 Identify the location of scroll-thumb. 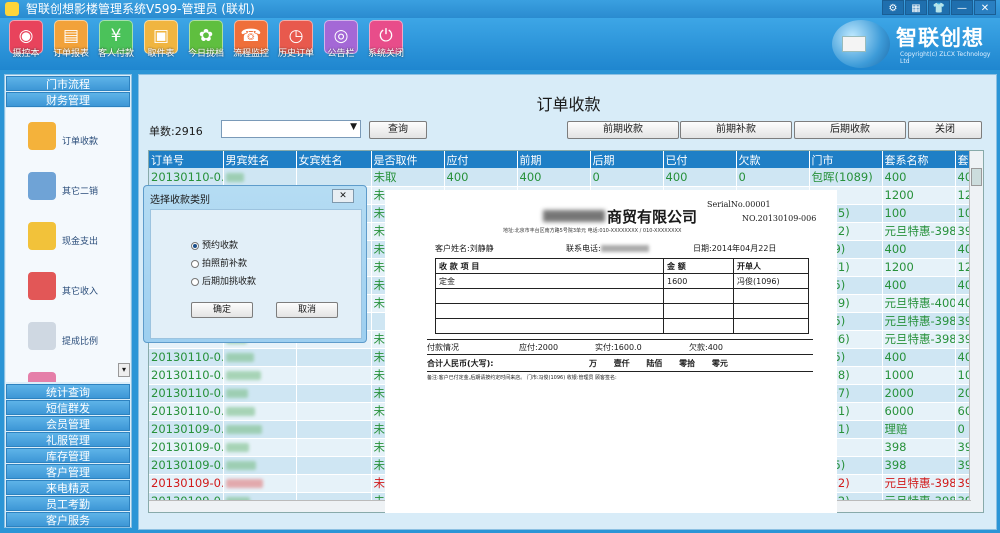
(976, 177).